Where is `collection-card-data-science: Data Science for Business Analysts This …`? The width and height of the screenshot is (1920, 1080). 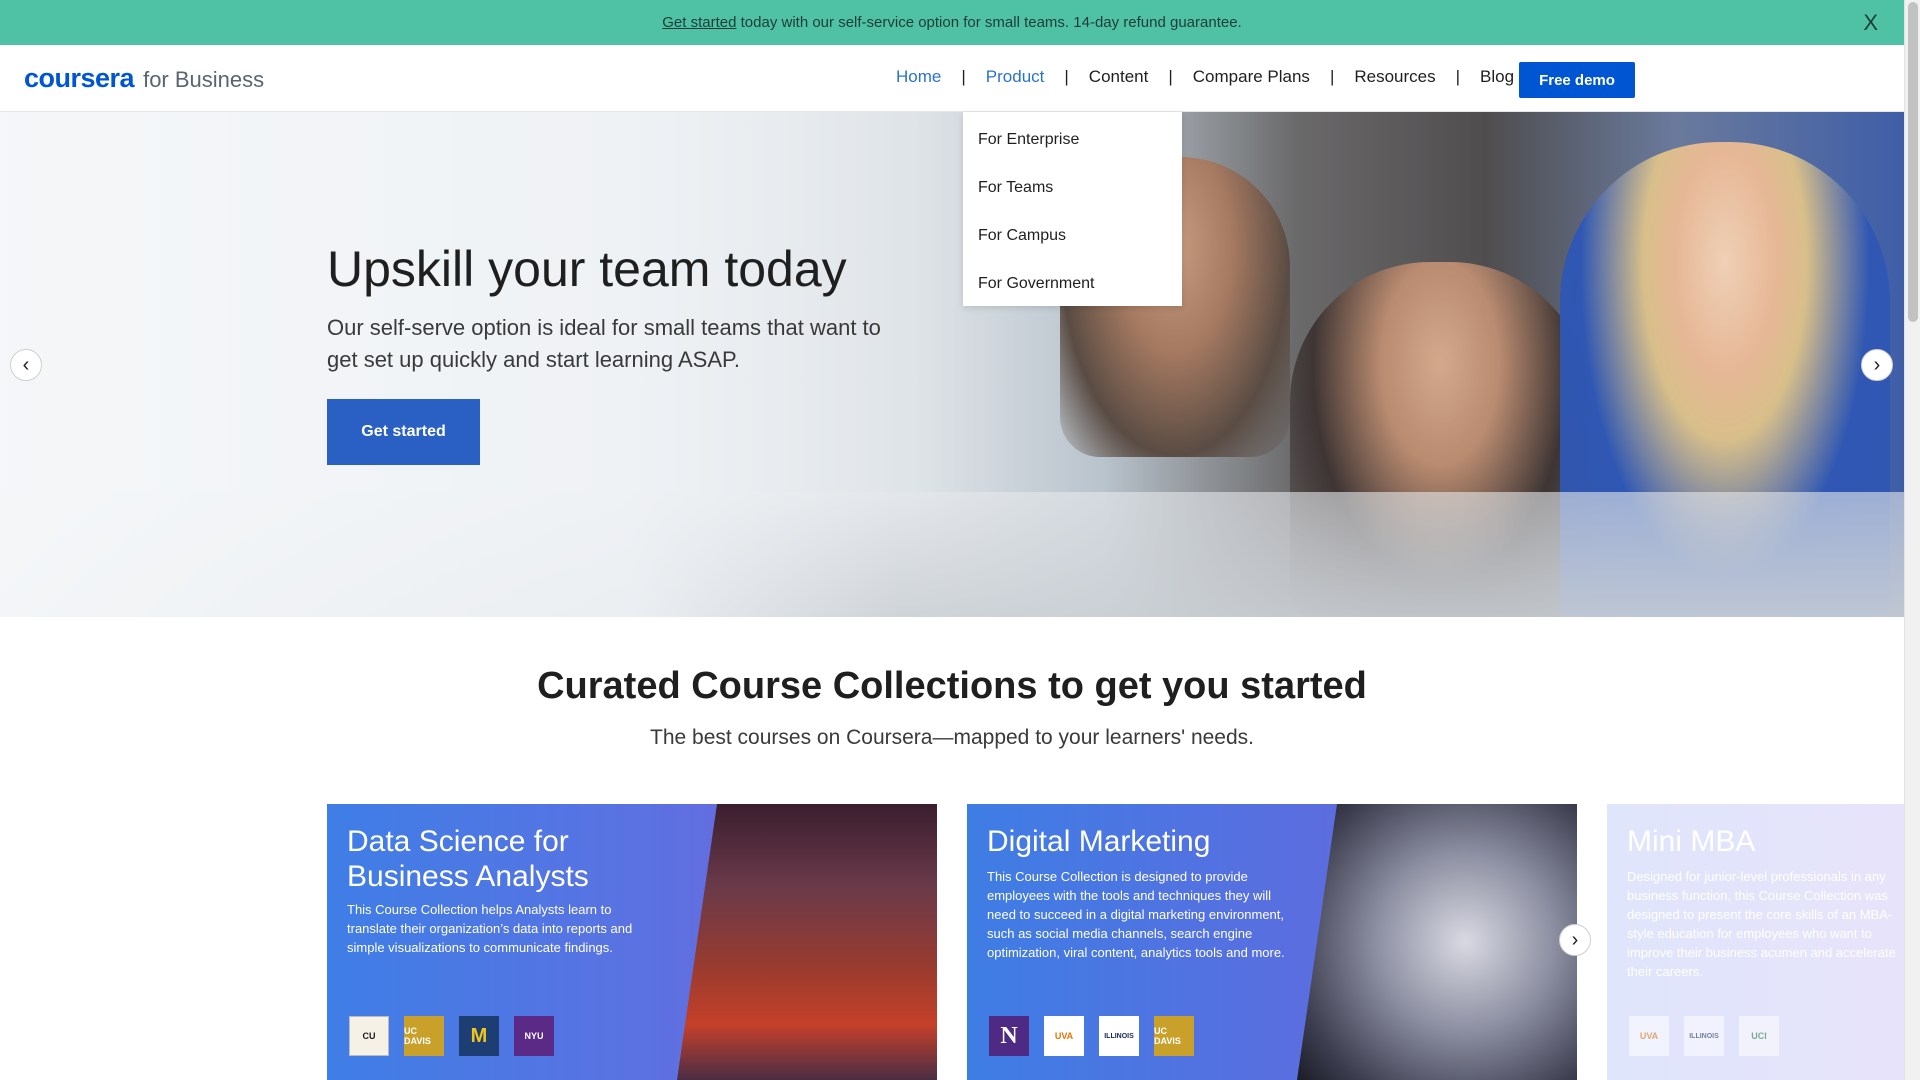 collection-card-data-science: Data Science for Business Analysts This … is located at coordinates (632, 942).